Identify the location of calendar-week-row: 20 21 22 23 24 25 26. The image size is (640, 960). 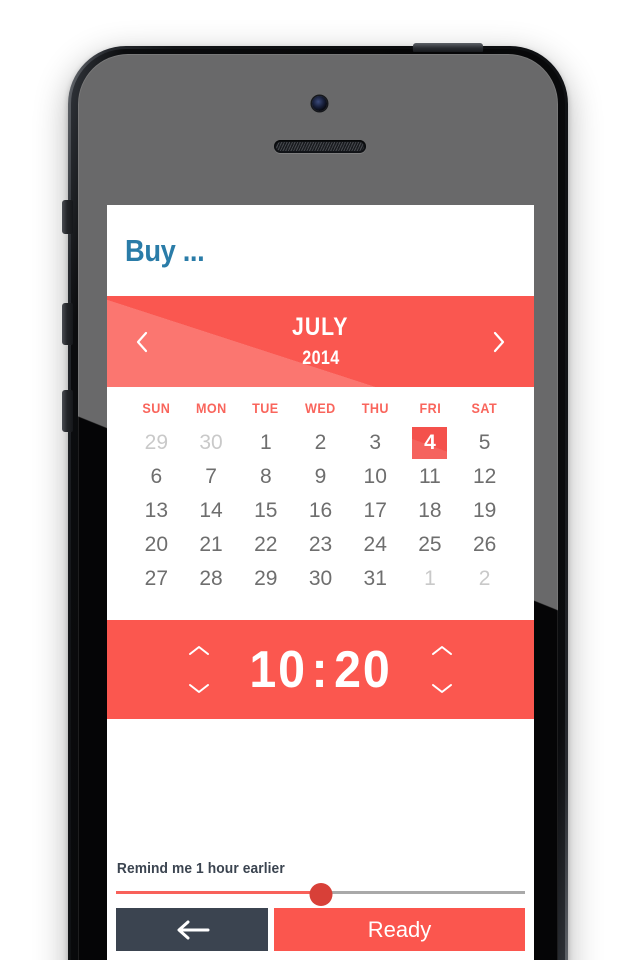
(320, 545).